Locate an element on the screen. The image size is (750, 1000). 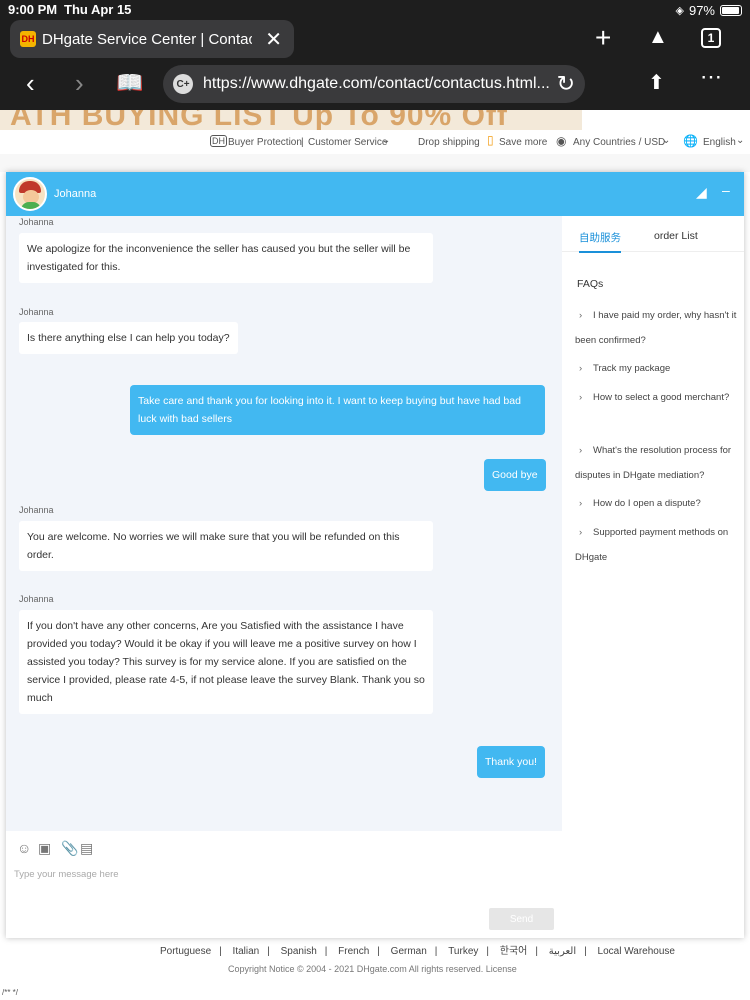
buyer-protection-icon: DH is located at coordinates (218, 141).